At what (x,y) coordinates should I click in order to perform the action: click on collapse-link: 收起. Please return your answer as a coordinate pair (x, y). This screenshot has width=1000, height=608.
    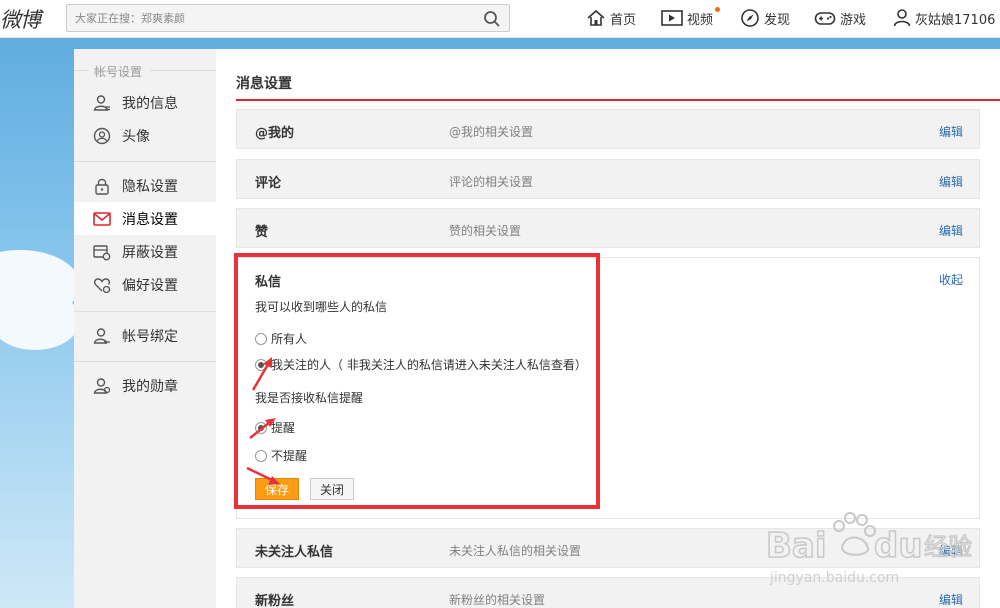
    Looking at the image, I should click on (951, 279).